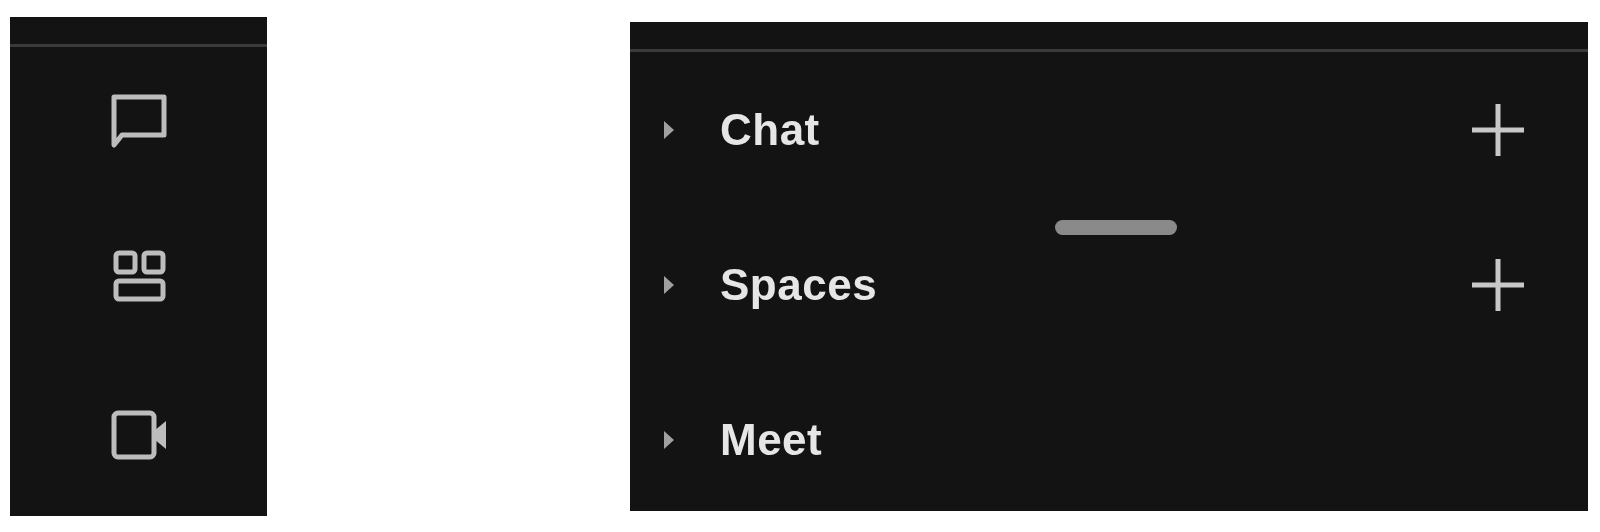 Image resolution: width=1600 pixels, height=532 pixels. I want to click on section-header: Chat, so click(770, 130).